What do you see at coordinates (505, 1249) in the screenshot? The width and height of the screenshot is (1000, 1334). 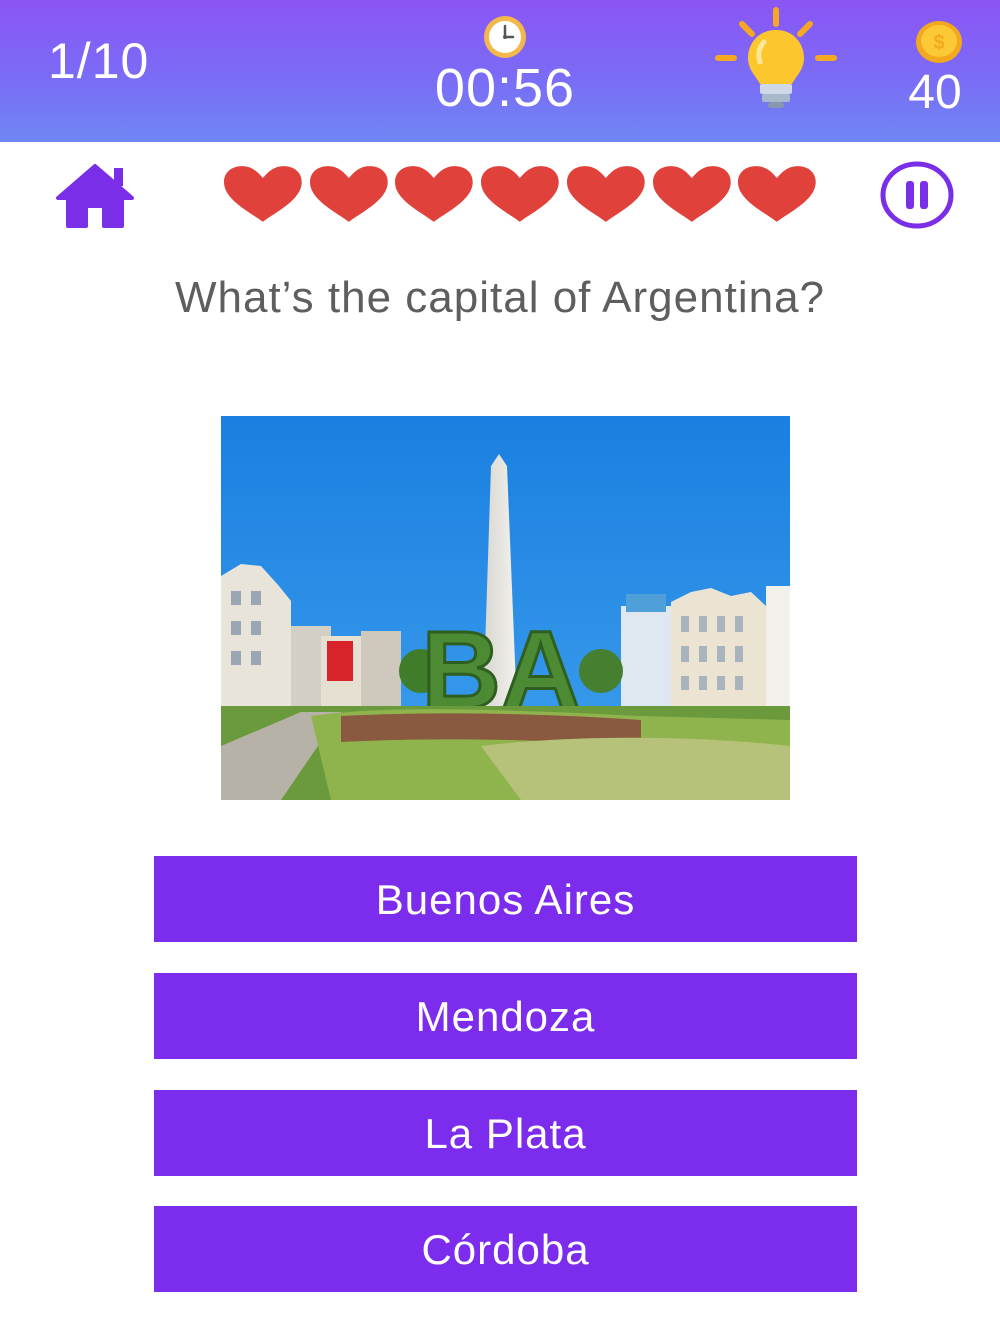 I see `answer-option: Córdoba` at bounding box center [505, 1249].